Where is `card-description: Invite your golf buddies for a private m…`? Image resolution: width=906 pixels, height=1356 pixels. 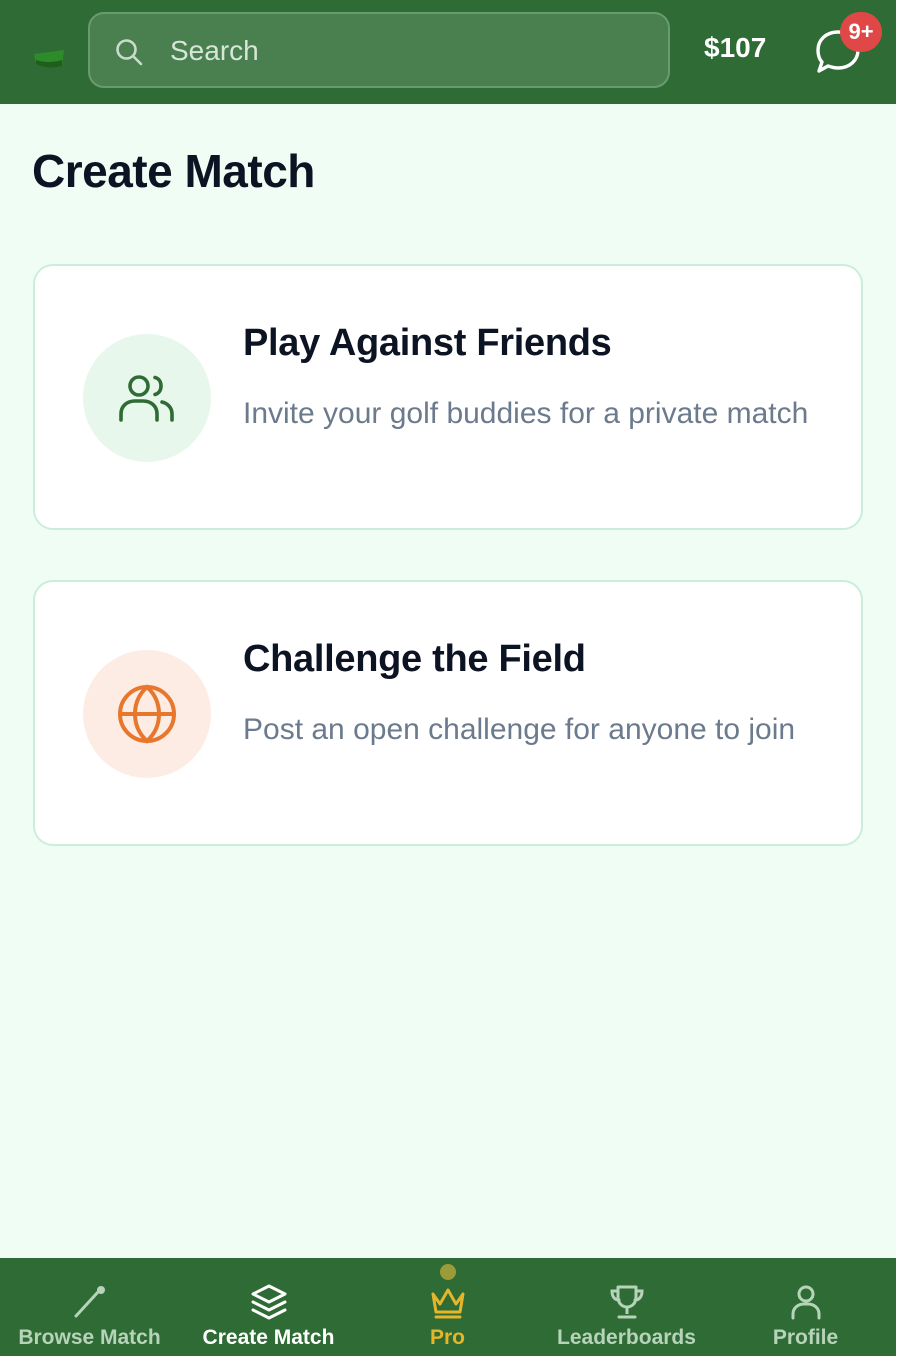 card-description: Invite your golf buddies for a private m… is located at coordinates (526, 413).